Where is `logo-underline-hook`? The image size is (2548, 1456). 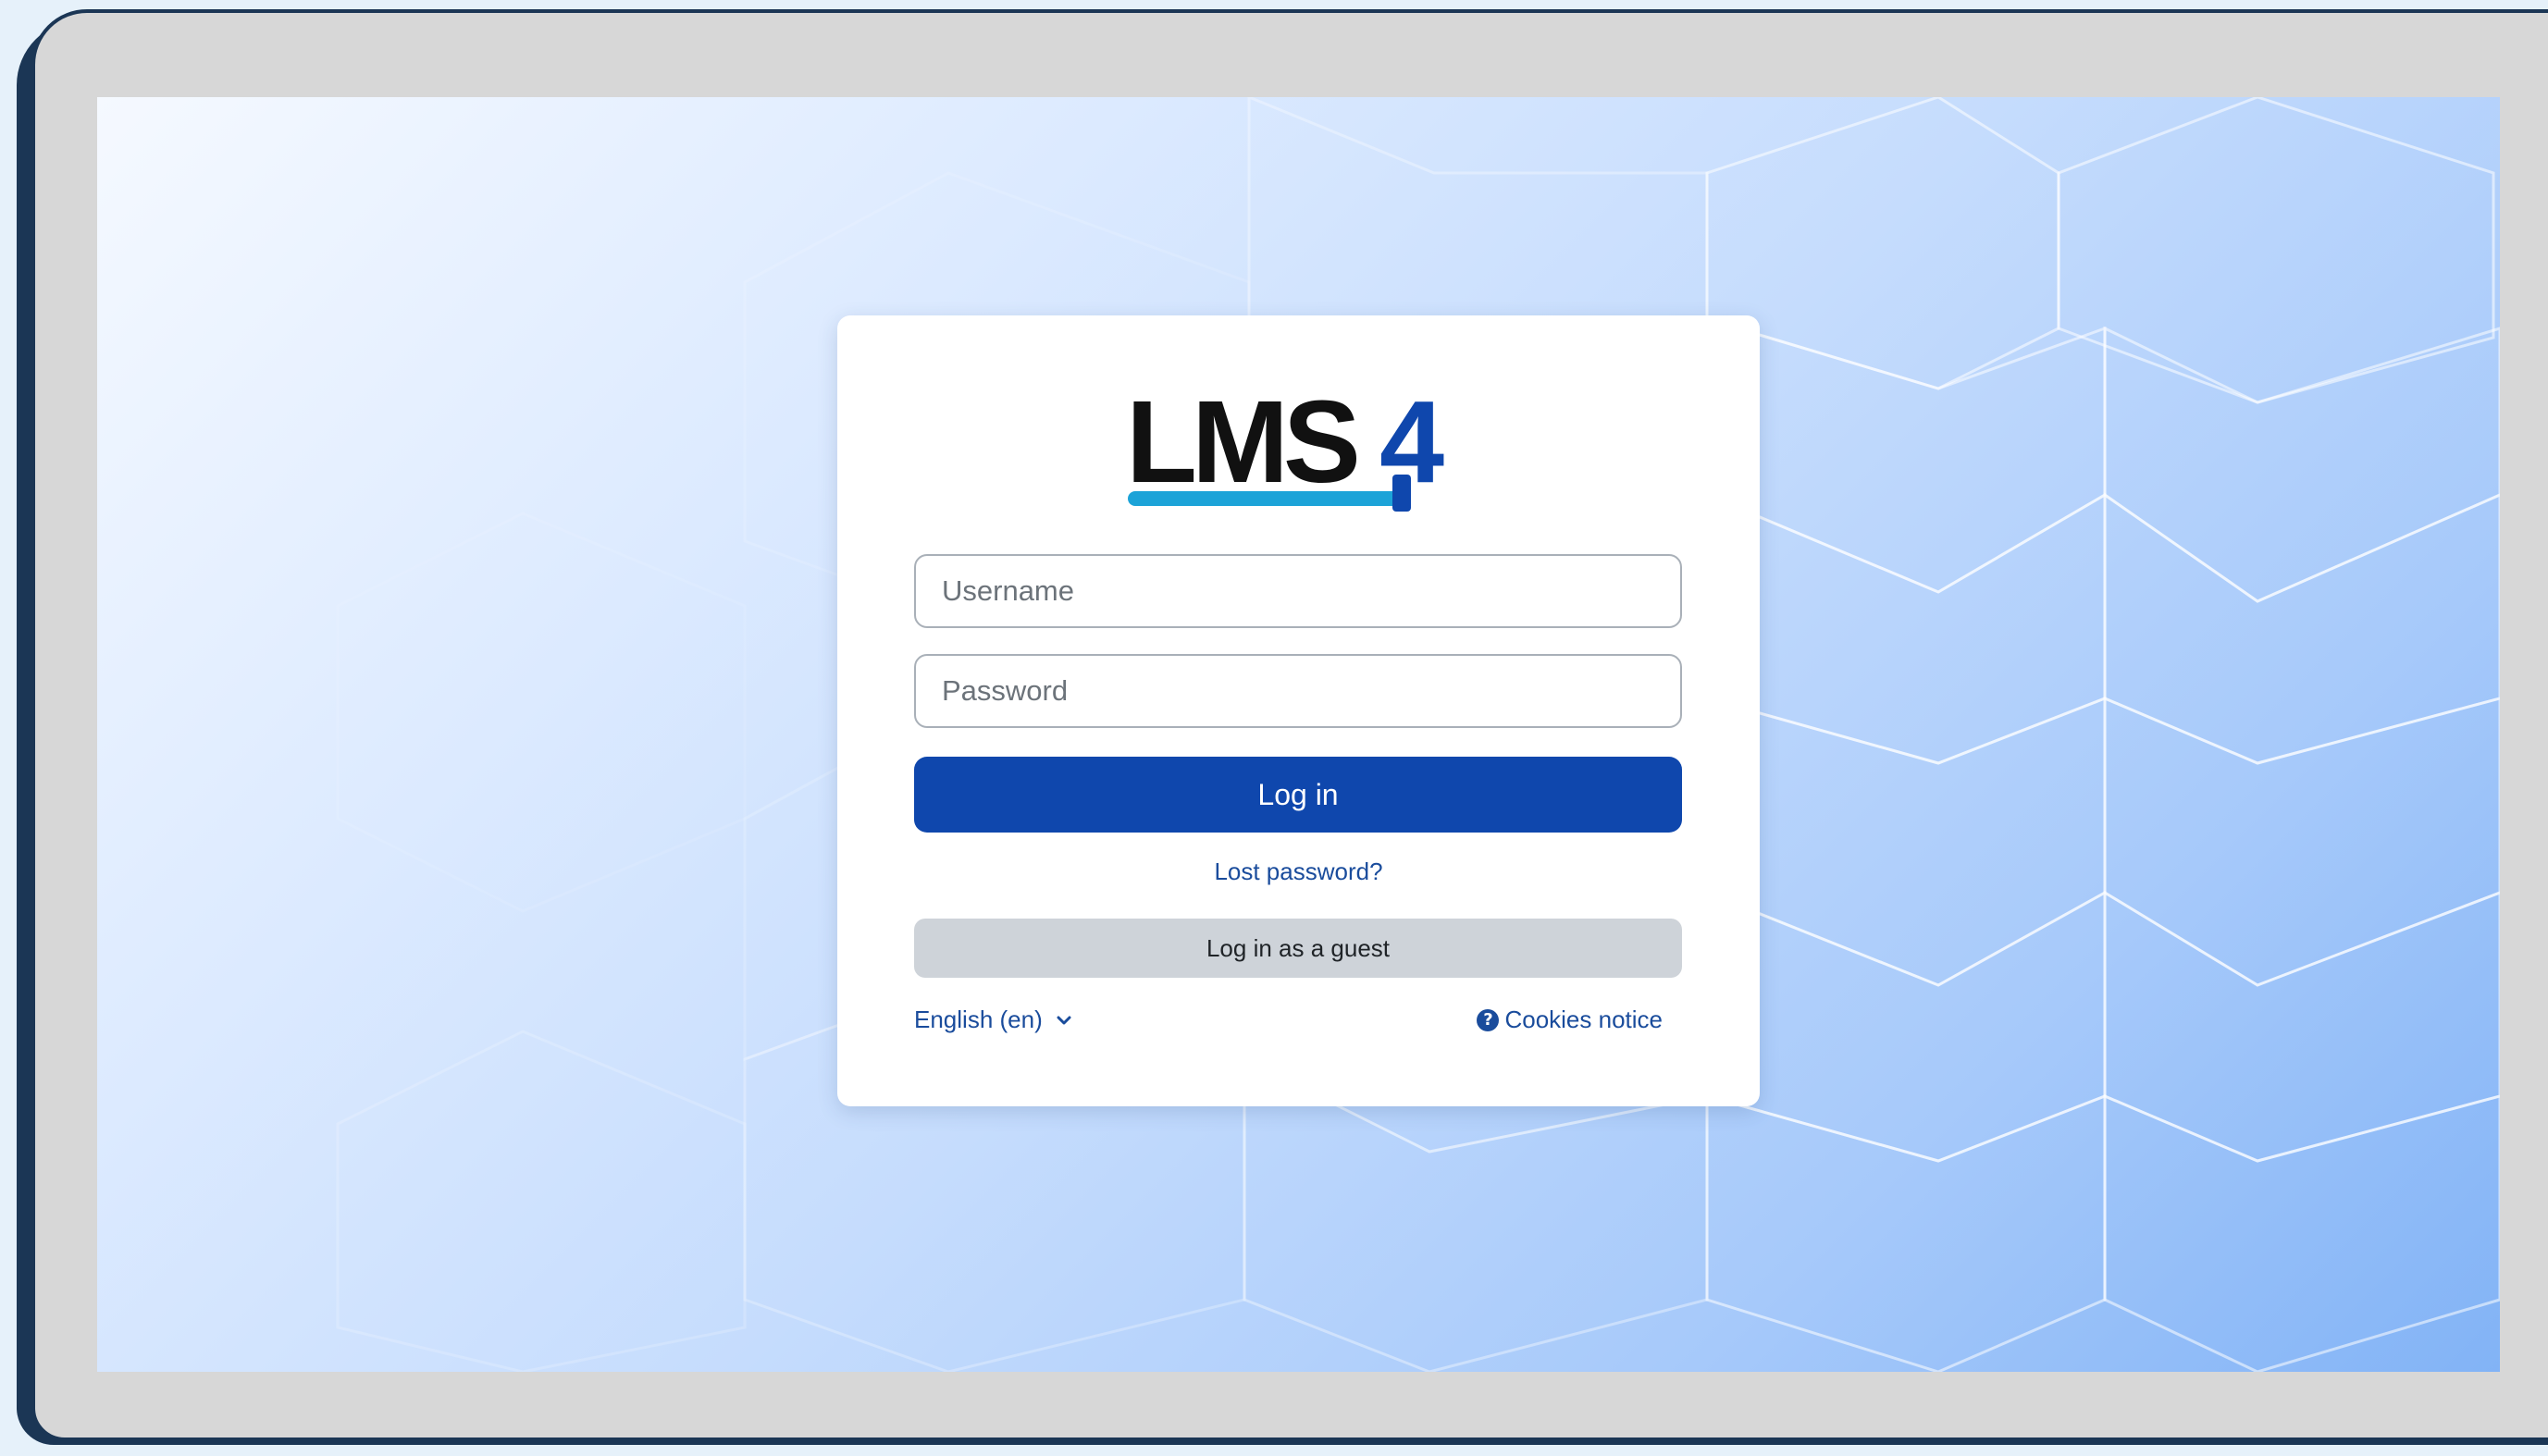
logo-underline-hook is located at coordinates (1401, 493).